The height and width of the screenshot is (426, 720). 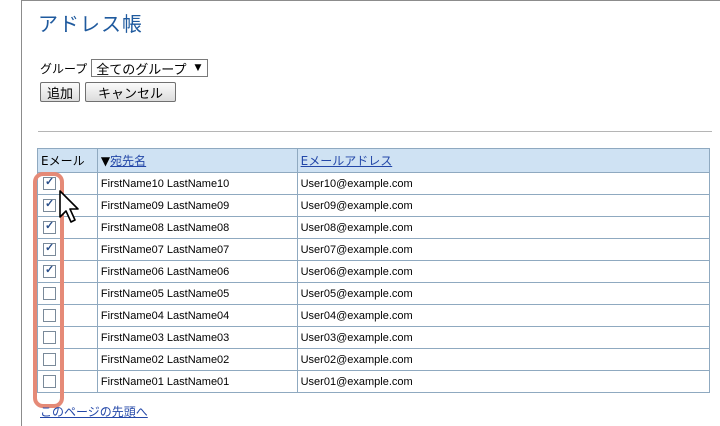 I want to click on recipient-name: FirstName03 LastName03, so click(x=197, y=337).